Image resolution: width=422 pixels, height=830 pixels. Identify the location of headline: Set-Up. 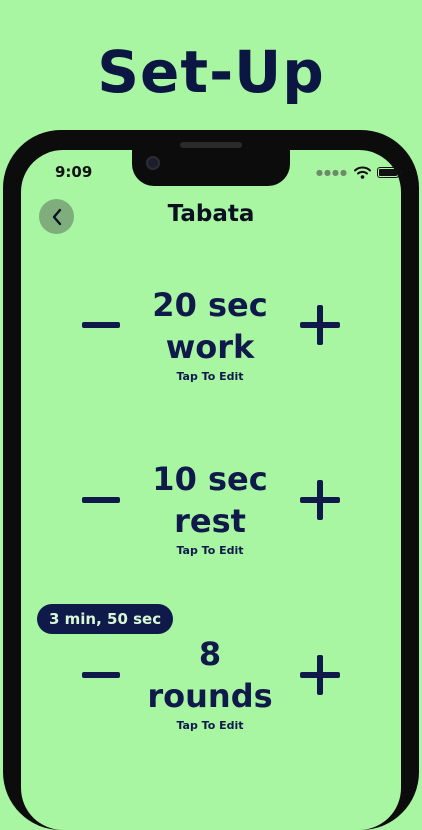
(211, 72).